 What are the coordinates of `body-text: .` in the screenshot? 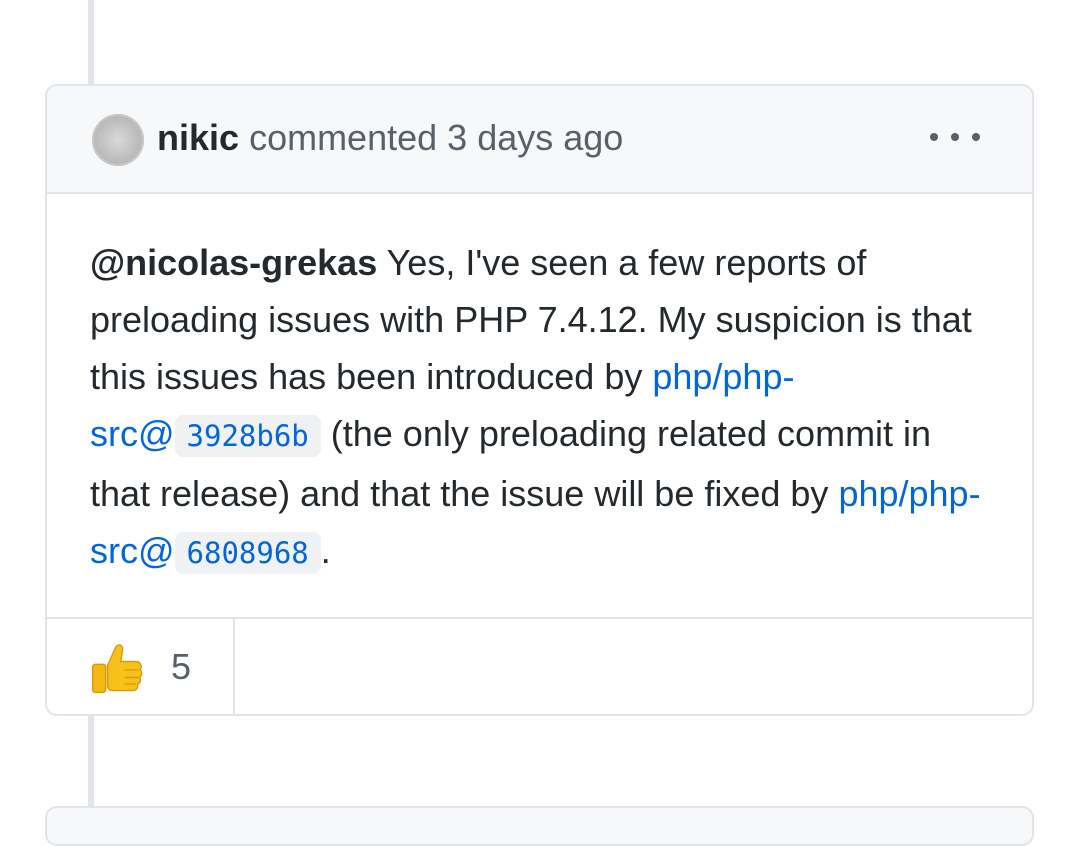 It's located at (325, 550).